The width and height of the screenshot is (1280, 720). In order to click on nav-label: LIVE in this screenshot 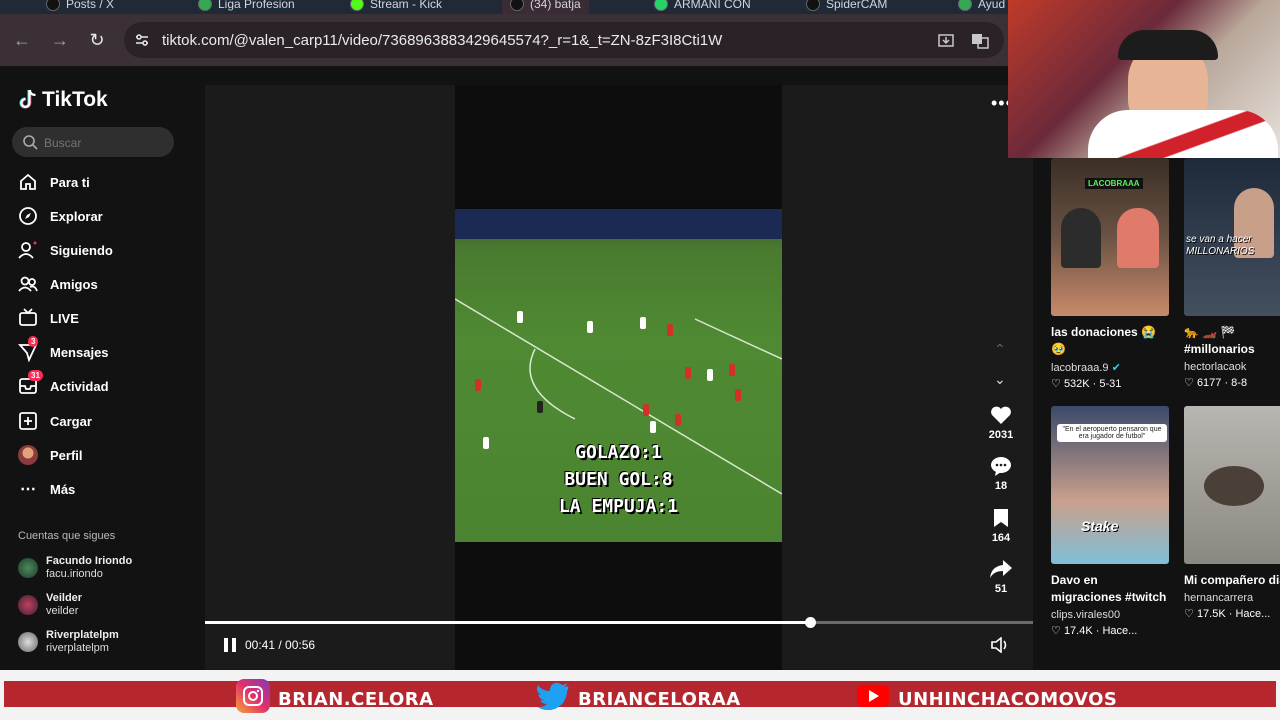, I will do `click(64, 318)`.